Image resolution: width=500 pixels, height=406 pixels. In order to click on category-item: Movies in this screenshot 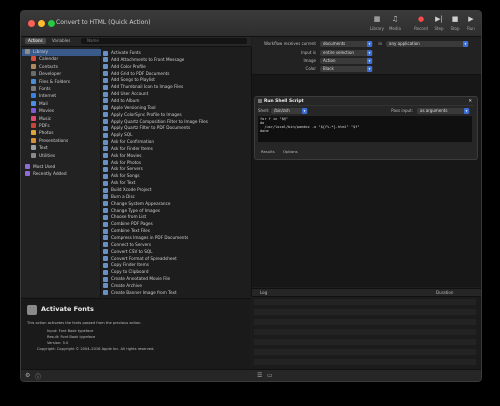, I will do `click(42, 111)`.